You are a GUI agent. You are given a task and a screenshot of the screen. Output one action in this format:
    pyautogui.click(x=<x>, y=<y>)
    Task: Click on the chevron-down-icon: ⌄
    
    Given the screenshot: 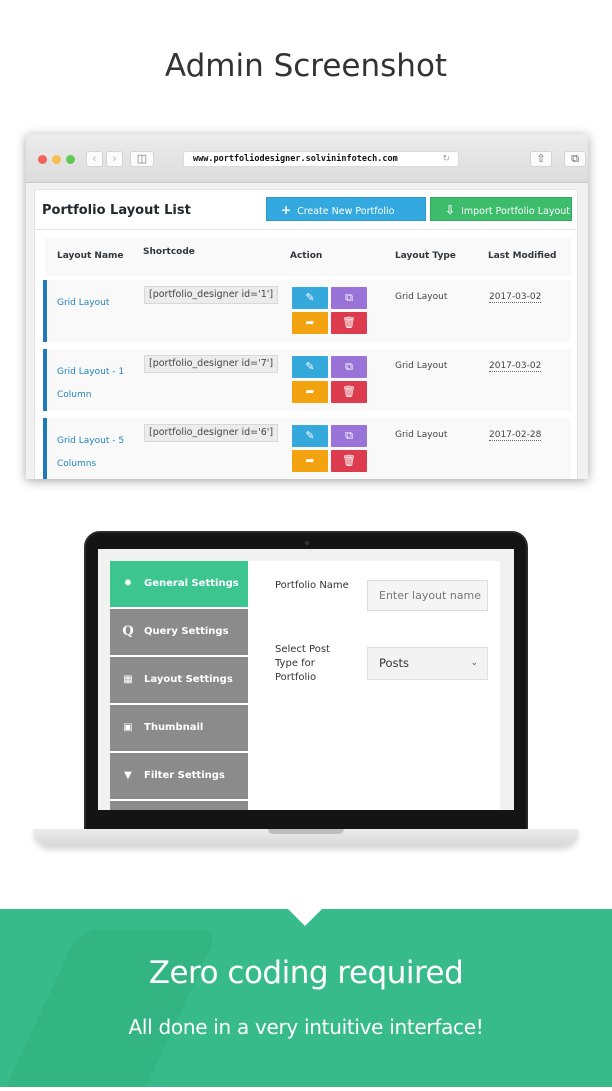 What is the action you would take?
    pyautogui.click(x=474, y=663)
    